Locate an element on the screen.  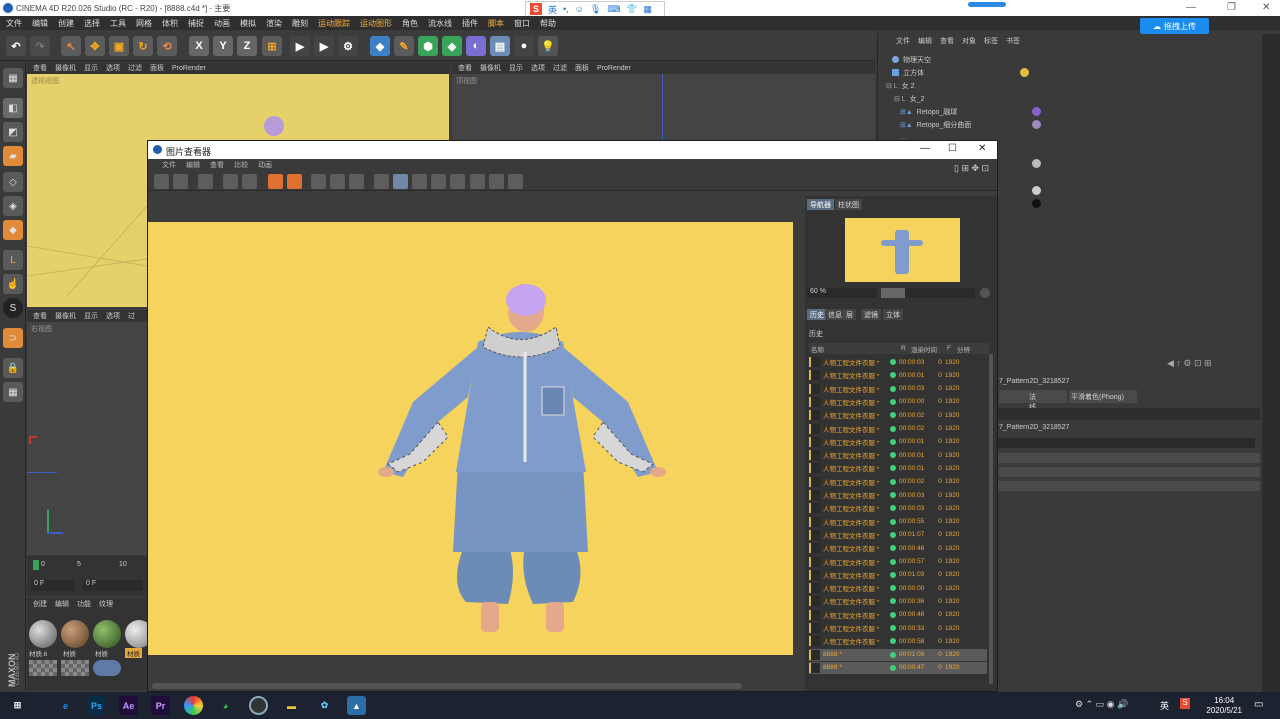
select-icon: ↖ is located at coordinates (71, 46).